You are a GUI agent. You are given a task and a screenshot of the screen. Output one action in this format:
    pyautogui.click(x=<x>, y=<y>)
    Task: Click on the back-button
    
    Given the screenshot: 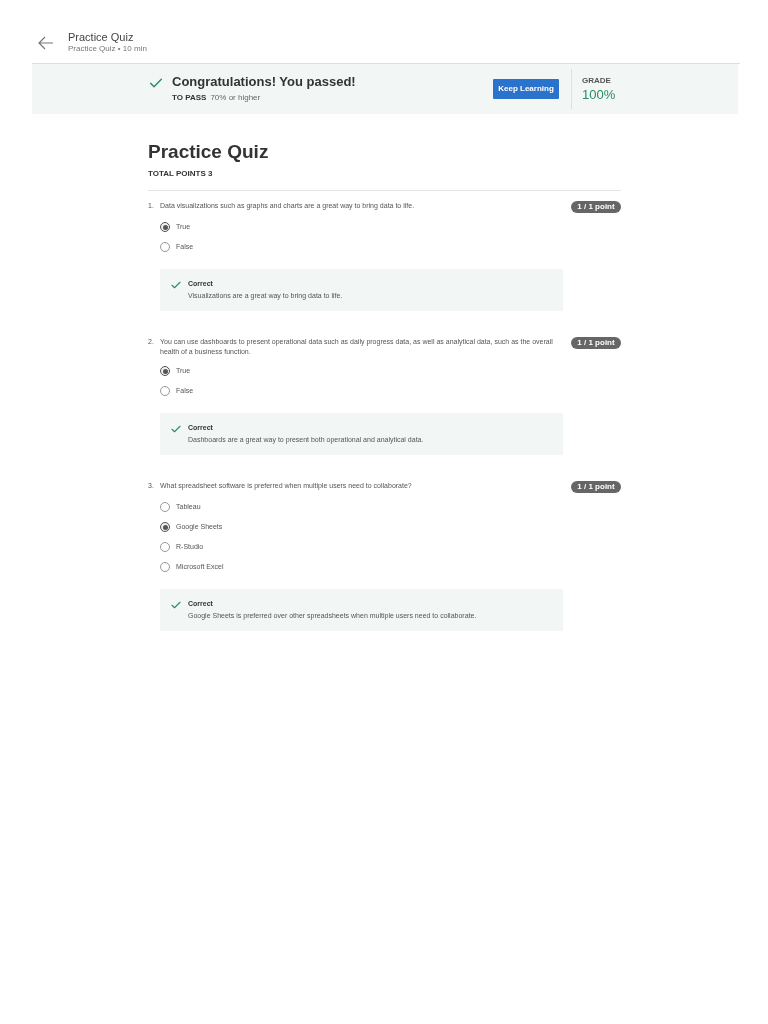 What is the action you would take?
    pyautogui.click(x=46, y=43)
    